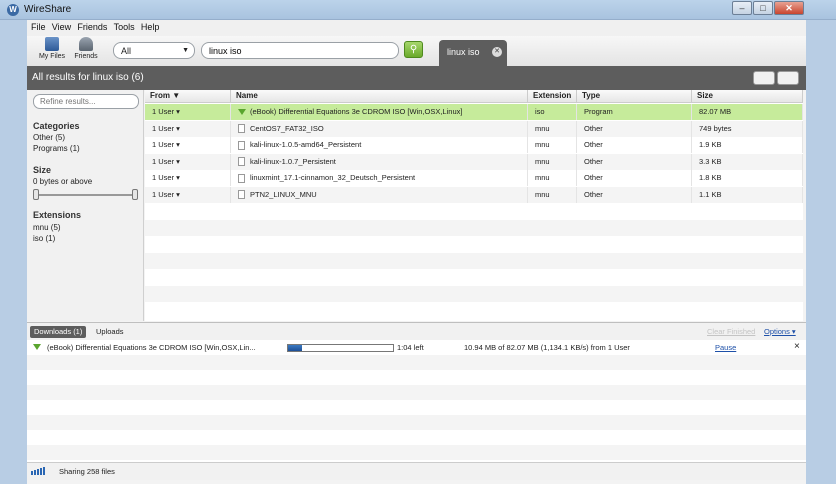 This screenshot has width=836, height=484. I want to click on friends-label: Friends, so click(86, 56).